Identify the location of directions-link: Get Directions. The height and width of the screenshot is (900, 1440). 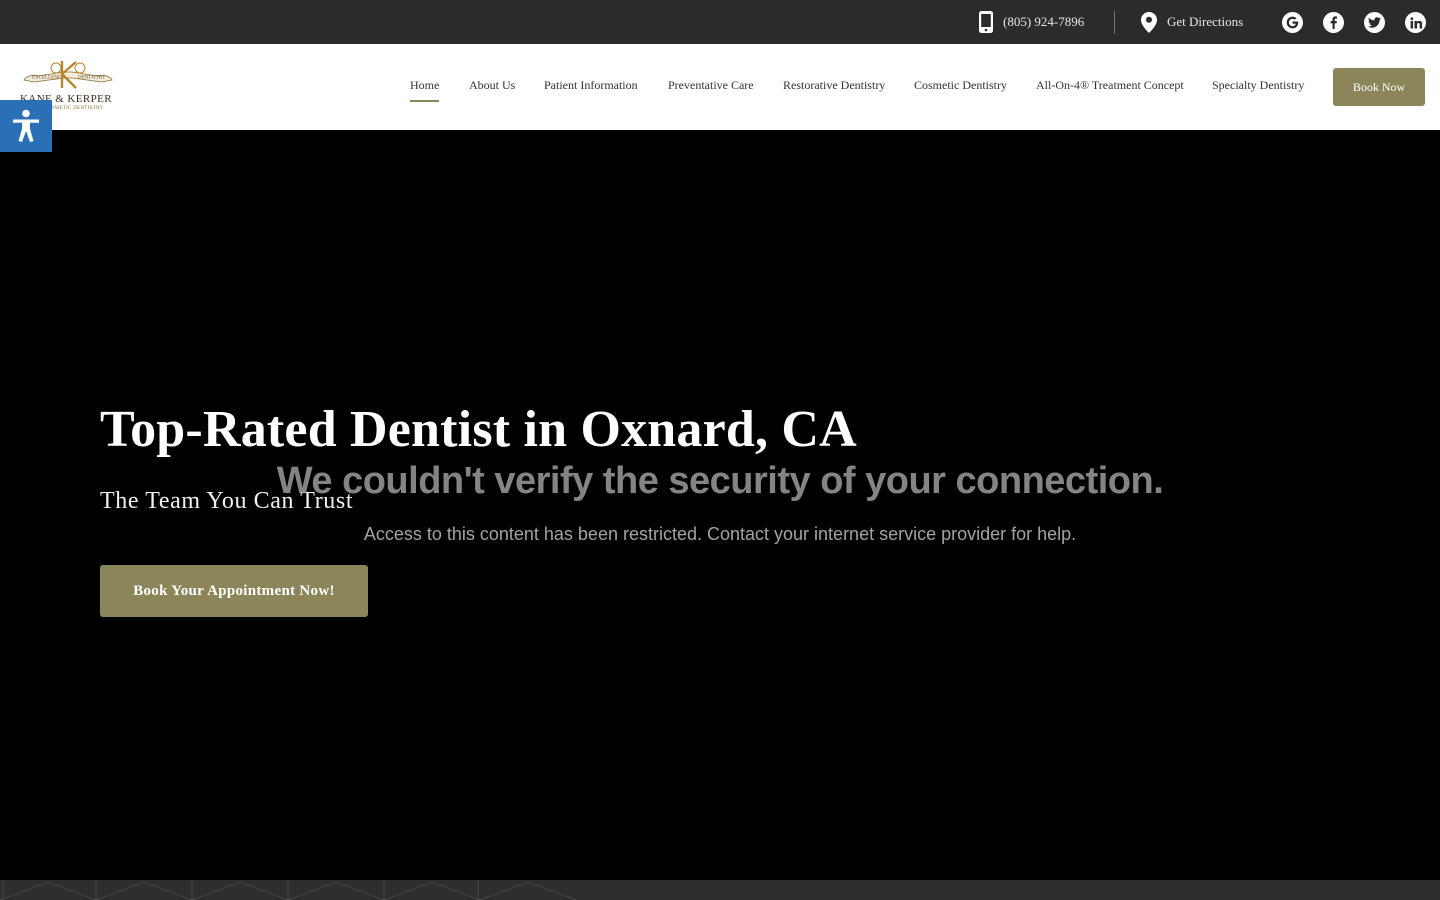
(1191, 22).